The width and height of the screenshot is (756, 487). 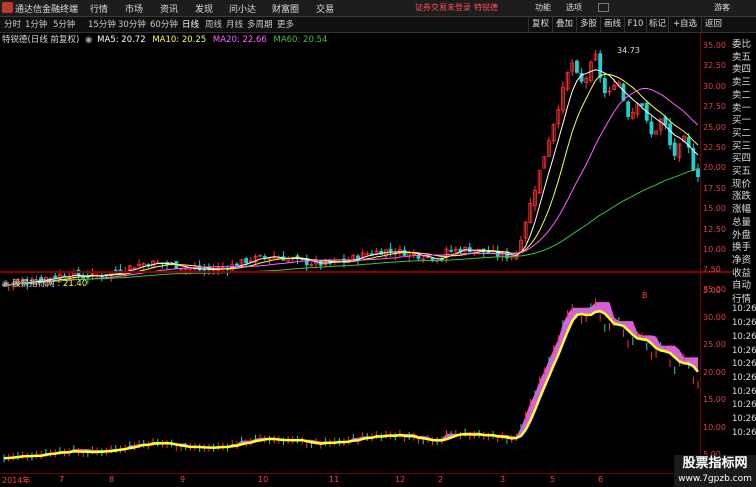 What do you see at coordinates (715, 480) in the screenshot?
I see `watermark-url: www.7gpzb.com` at bounding box center [715, 480].